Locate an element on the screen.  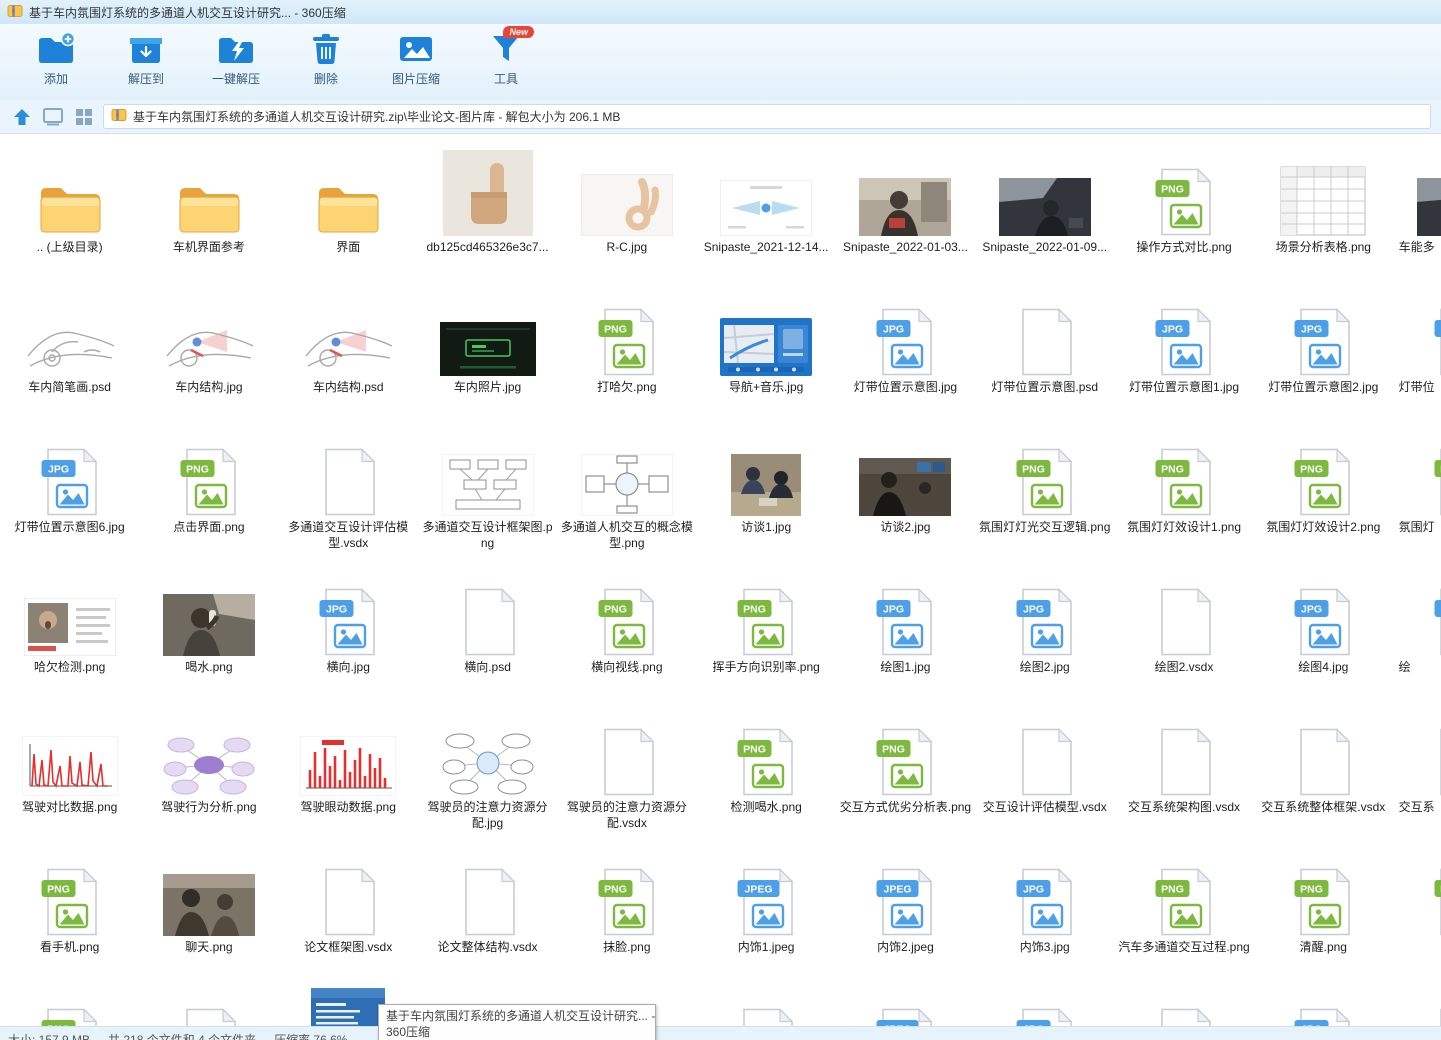
file-item: JPG 灯带位置示意图6.jpg is located at coordinates (69, 494).